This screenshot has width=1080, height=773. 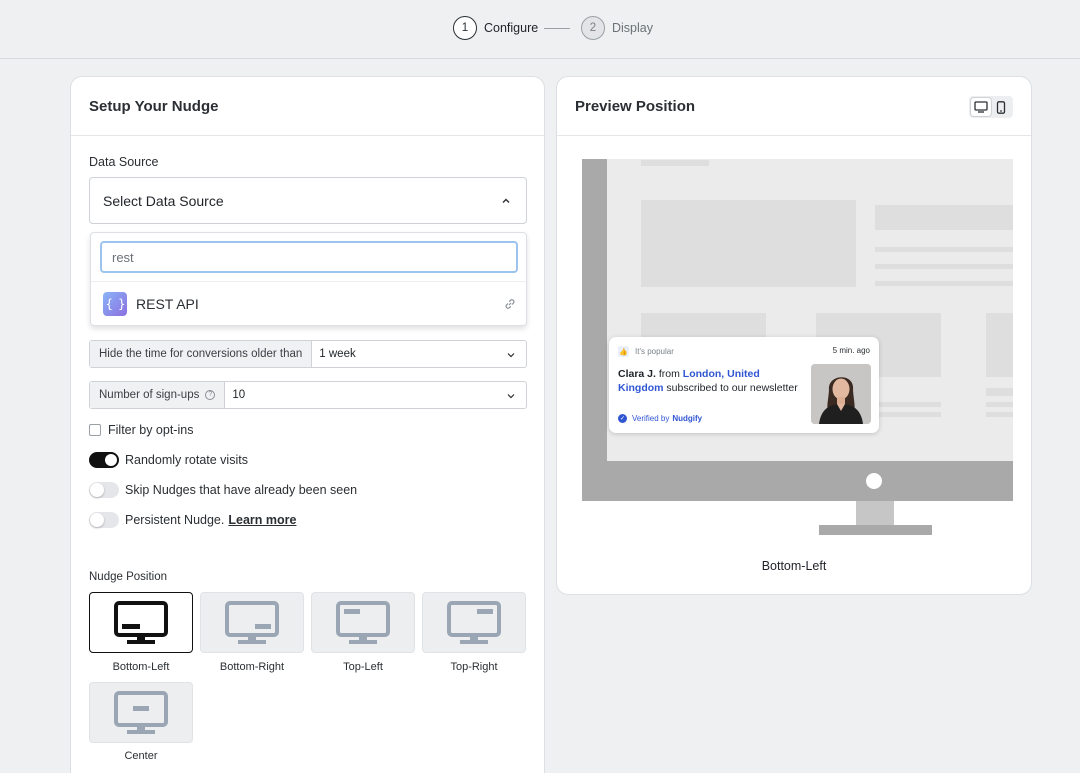 What do you see at coordinates (465, 28) in the screenshot?
I see `step-number: 1` at bounding box center [465, 28].